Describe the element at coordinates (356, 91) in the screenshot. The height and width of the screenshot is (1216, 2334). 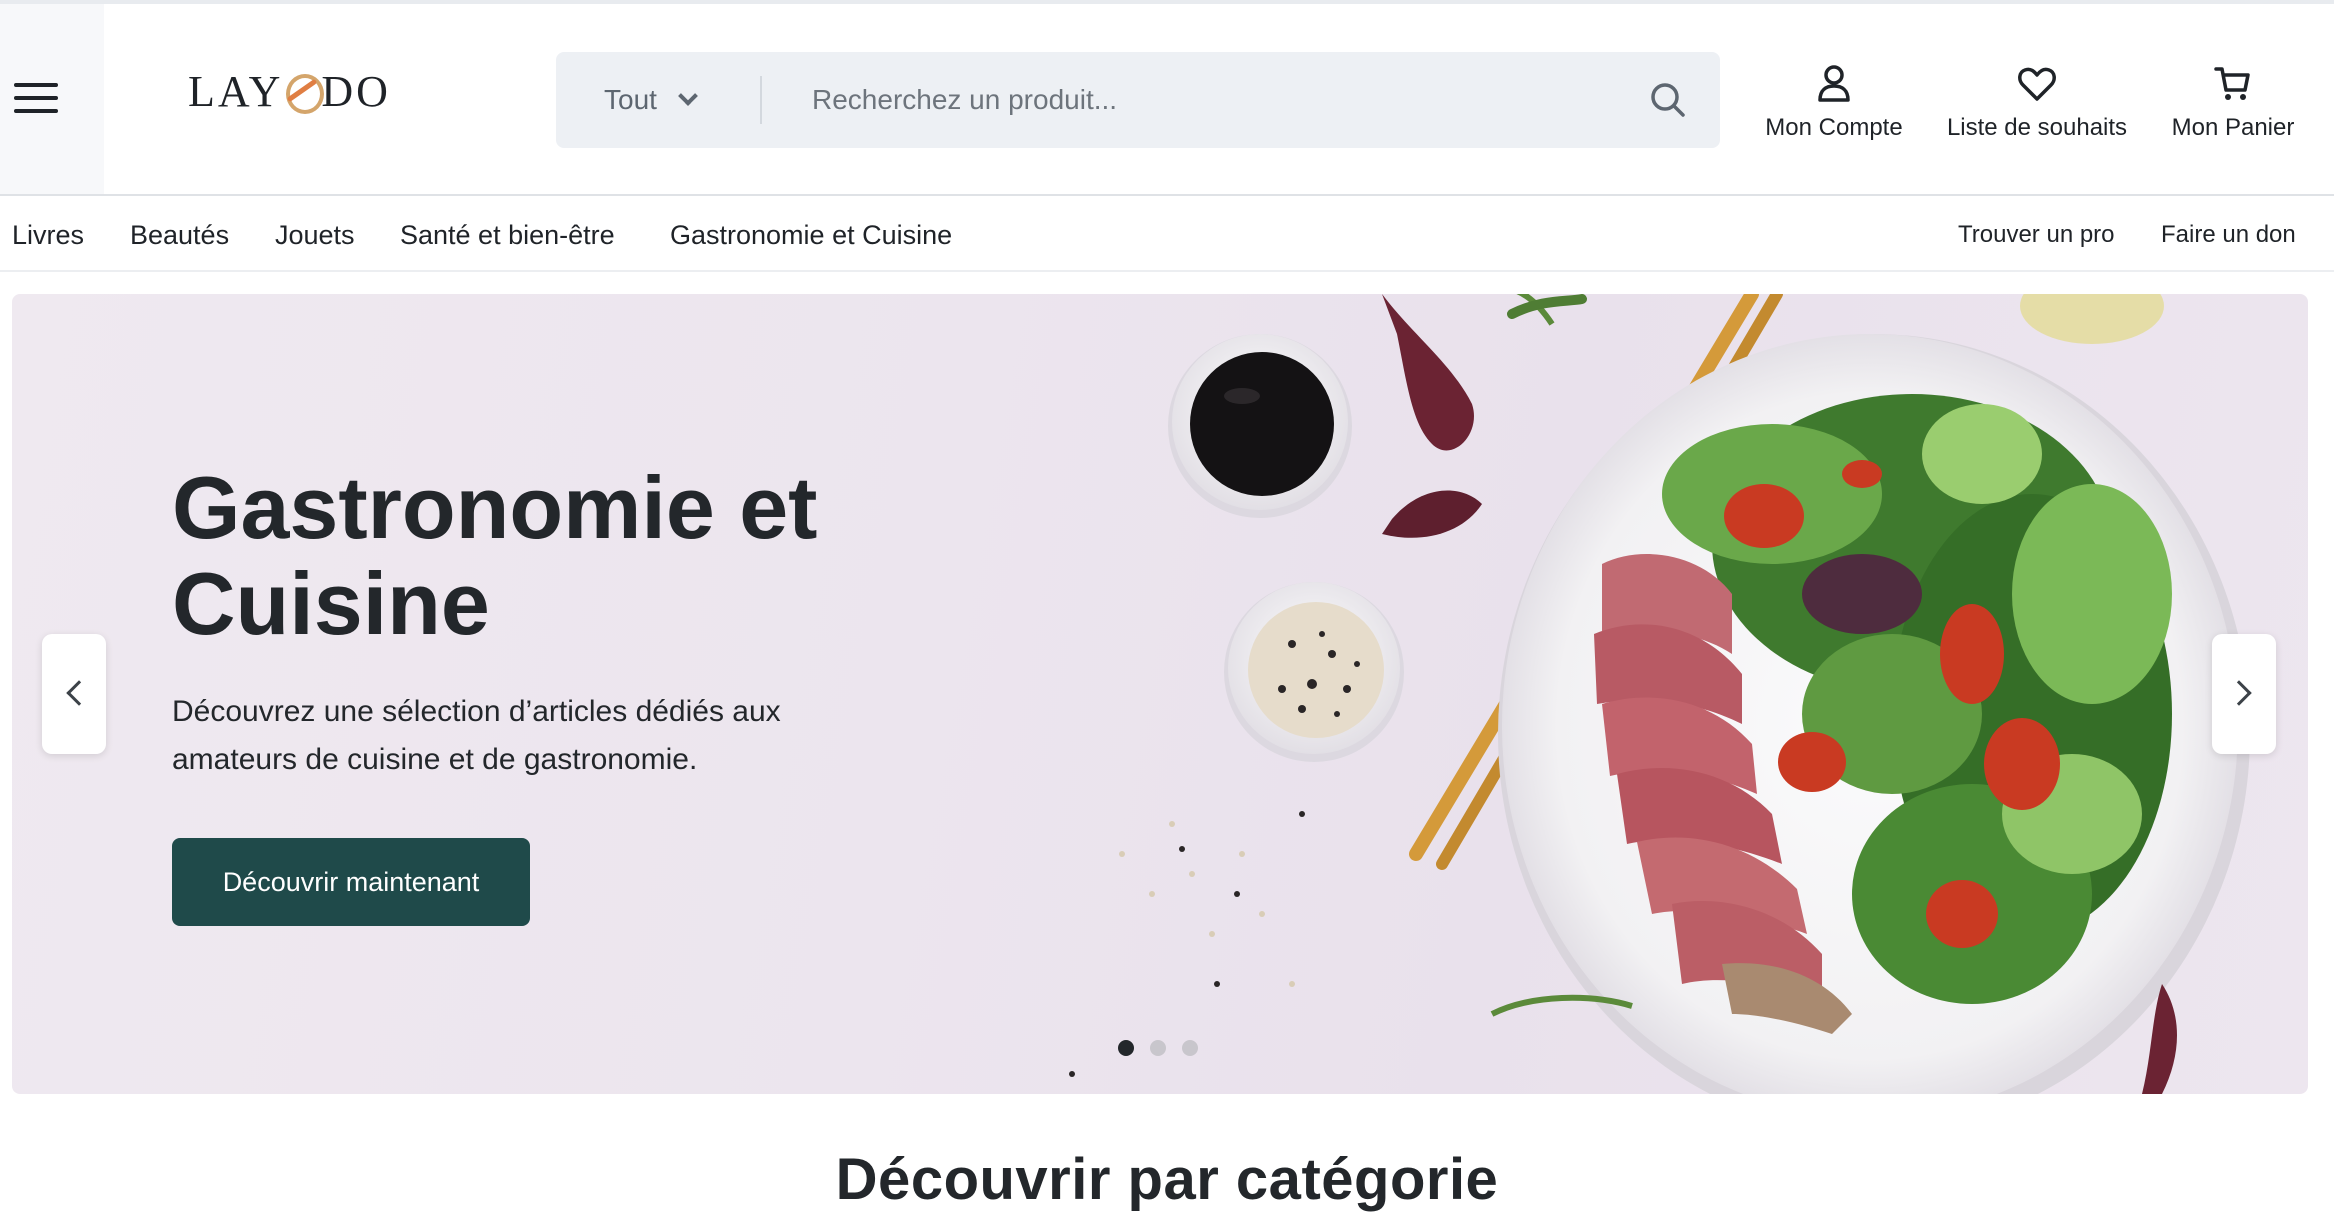
I see `logo-text-right: DO` at that location.